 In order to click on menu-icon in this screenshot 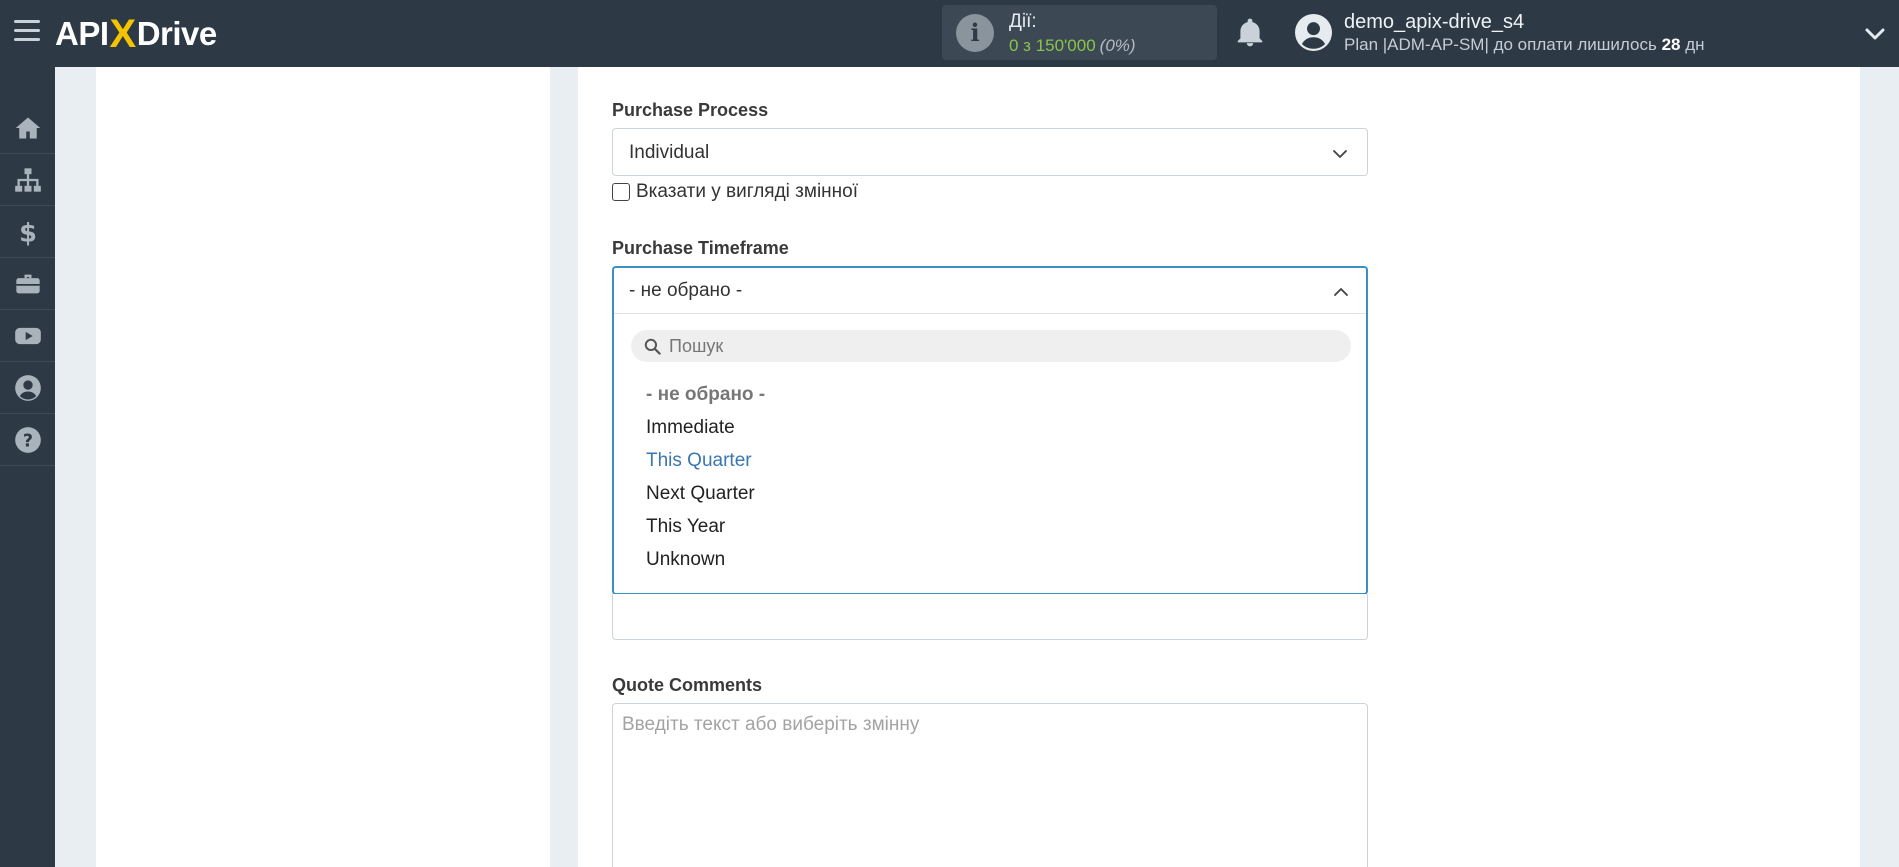, I will do `click(27, 31)`.